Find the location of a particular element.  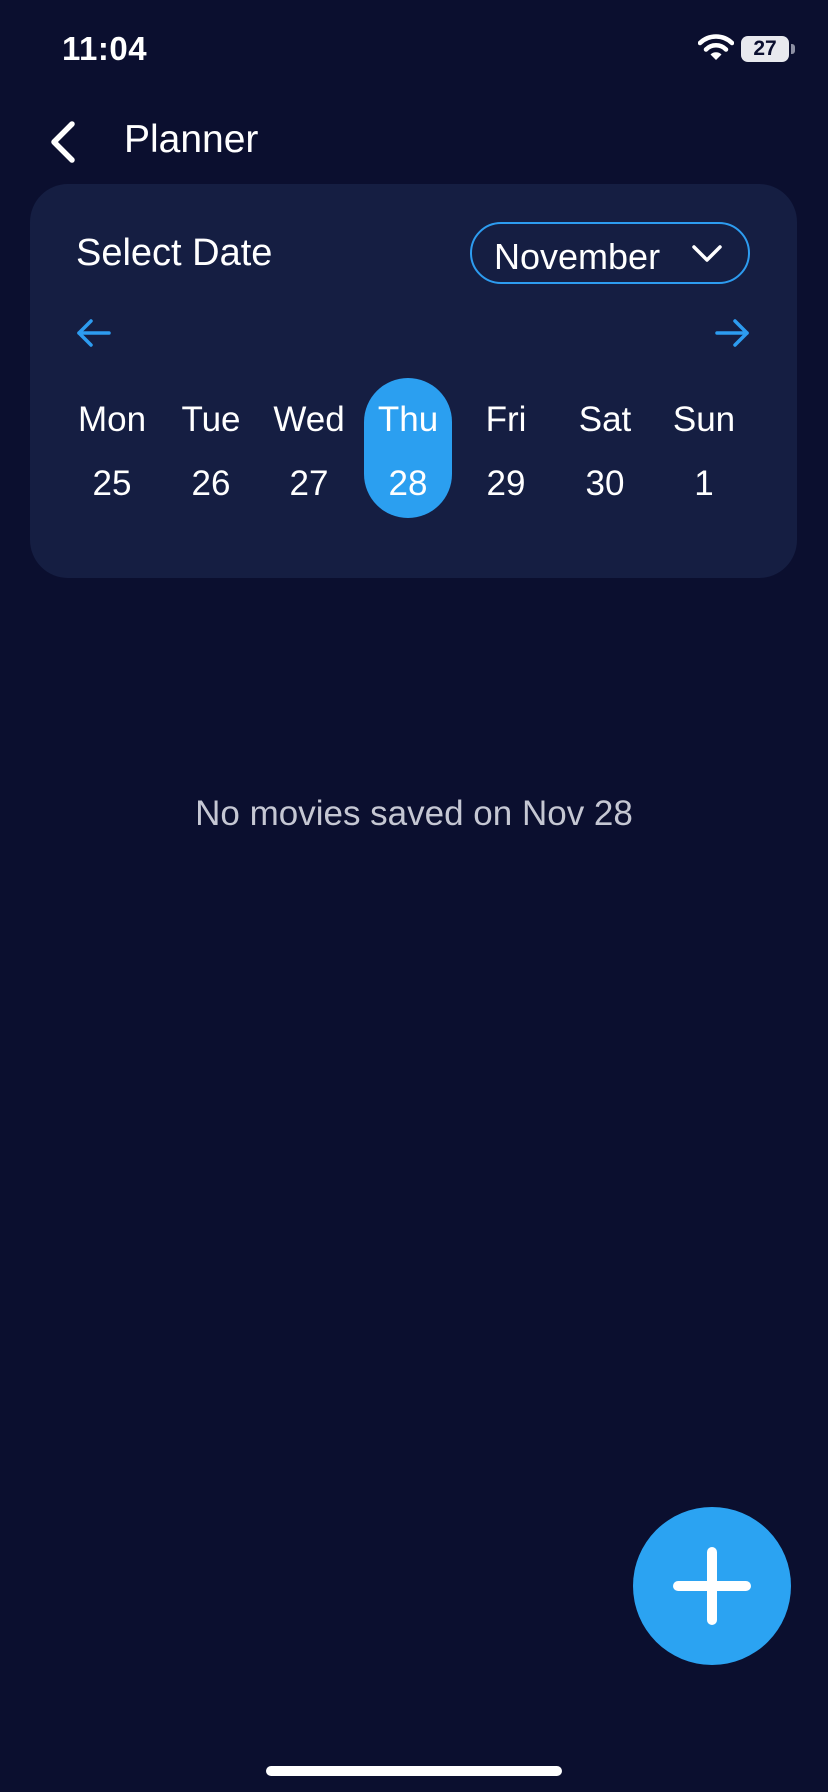

day-wed: Wed 27 is located at coordinates (309, 448).